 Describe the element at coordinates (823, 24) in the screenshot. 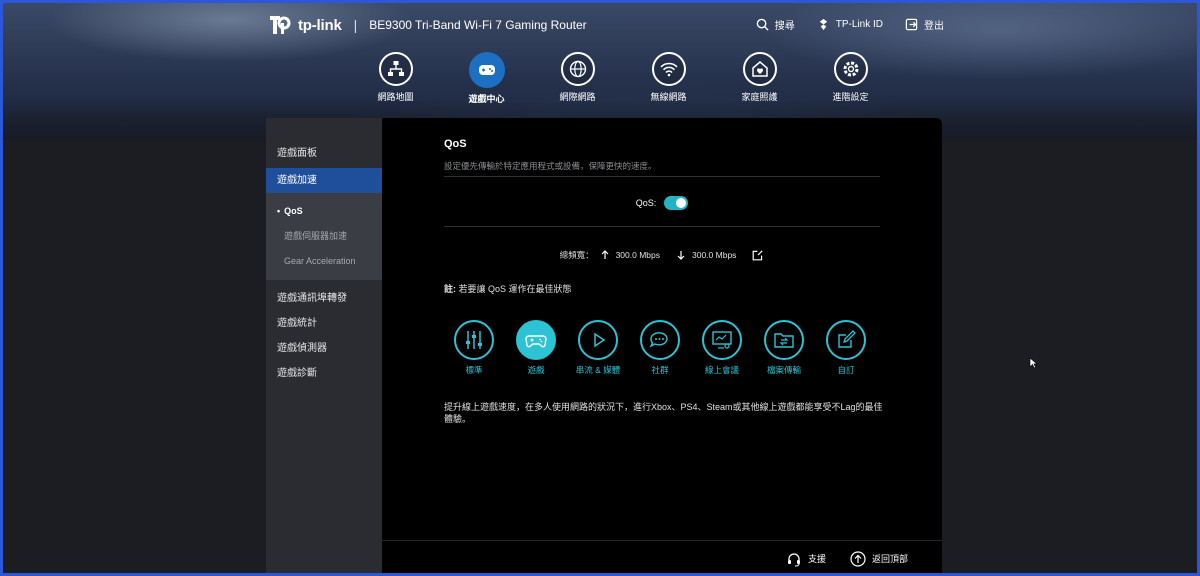

I see `tplink-id-icon` at that location.